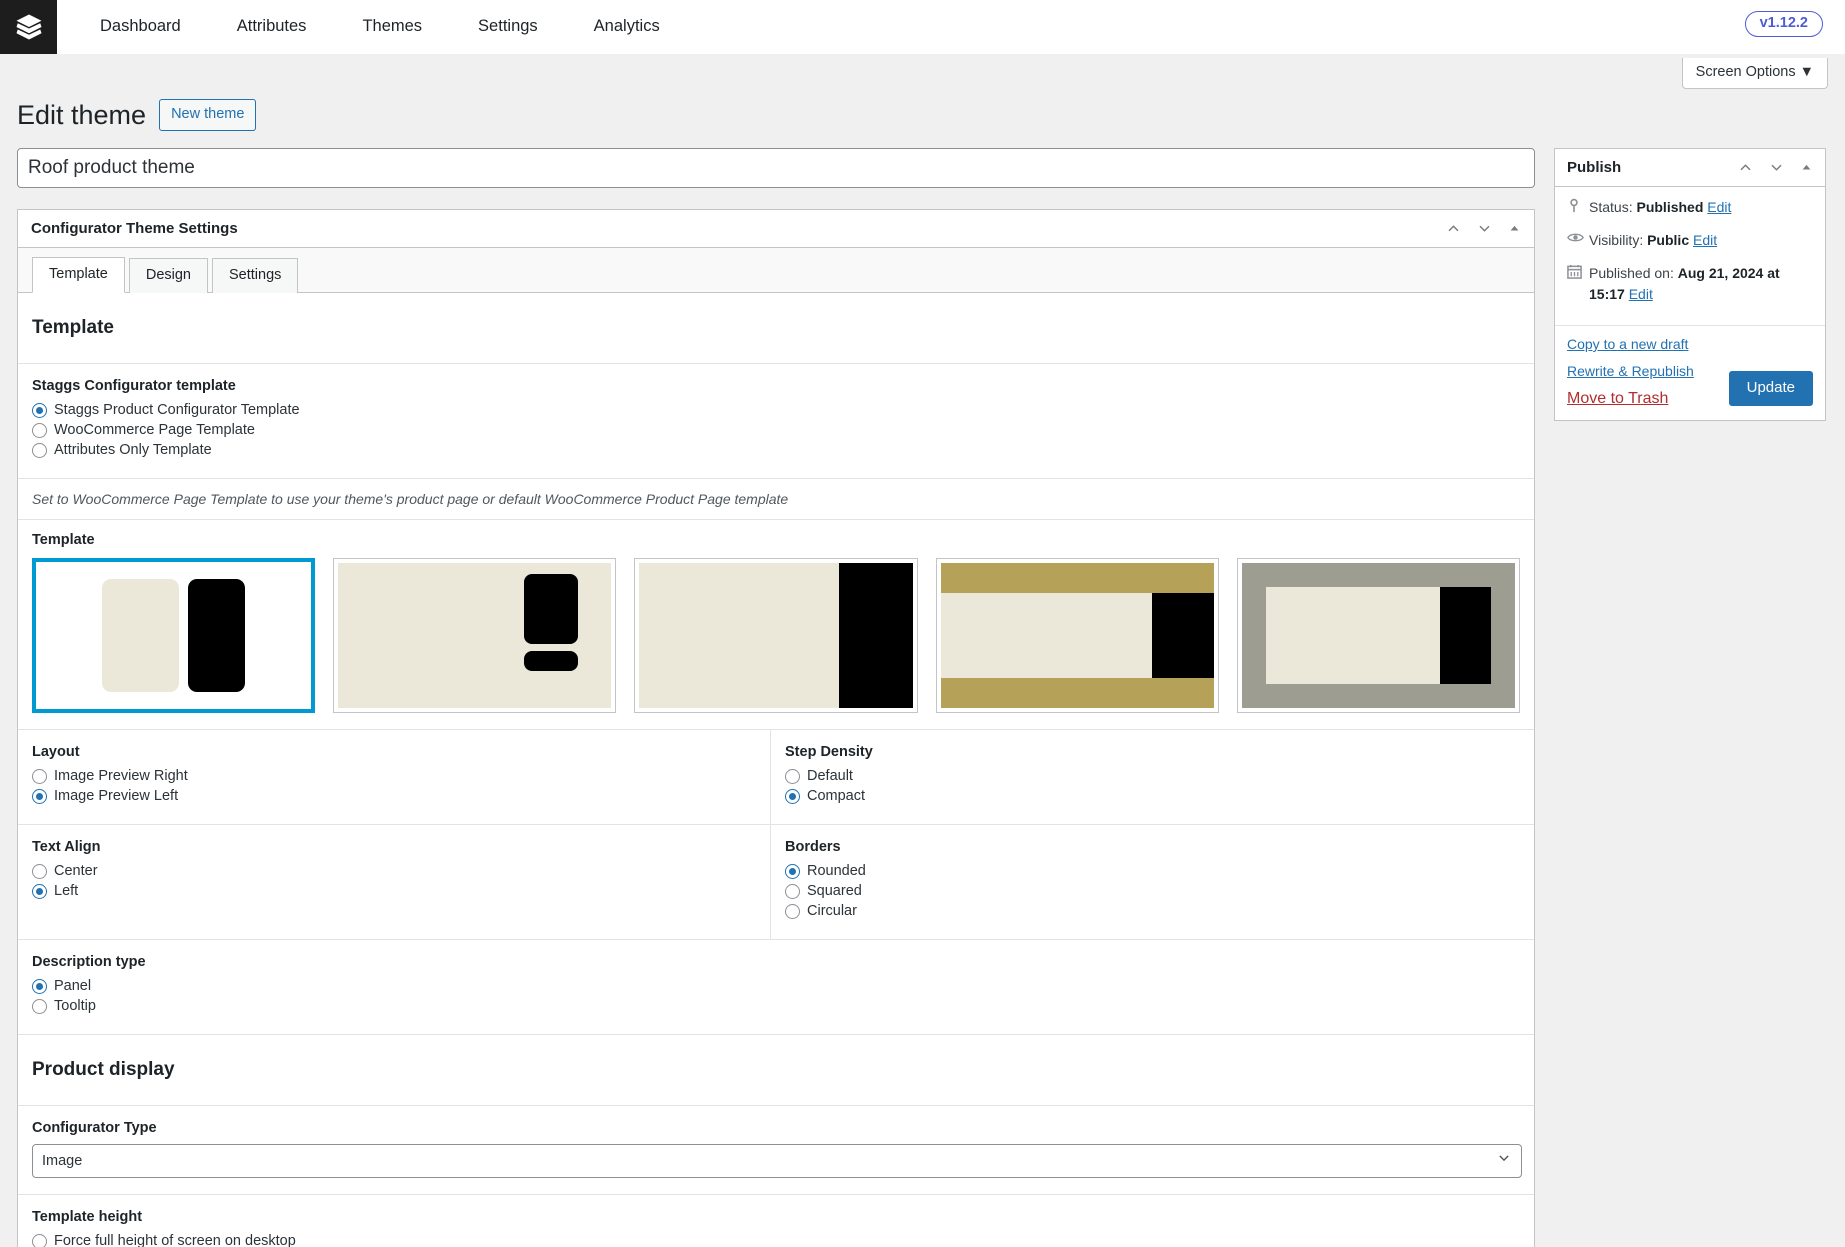 The image size is (1845, 1247). What do you see at coordinates (1770, 388) in the screenshot?
I see `update-button: Update` at bounding box center [1770, 388].